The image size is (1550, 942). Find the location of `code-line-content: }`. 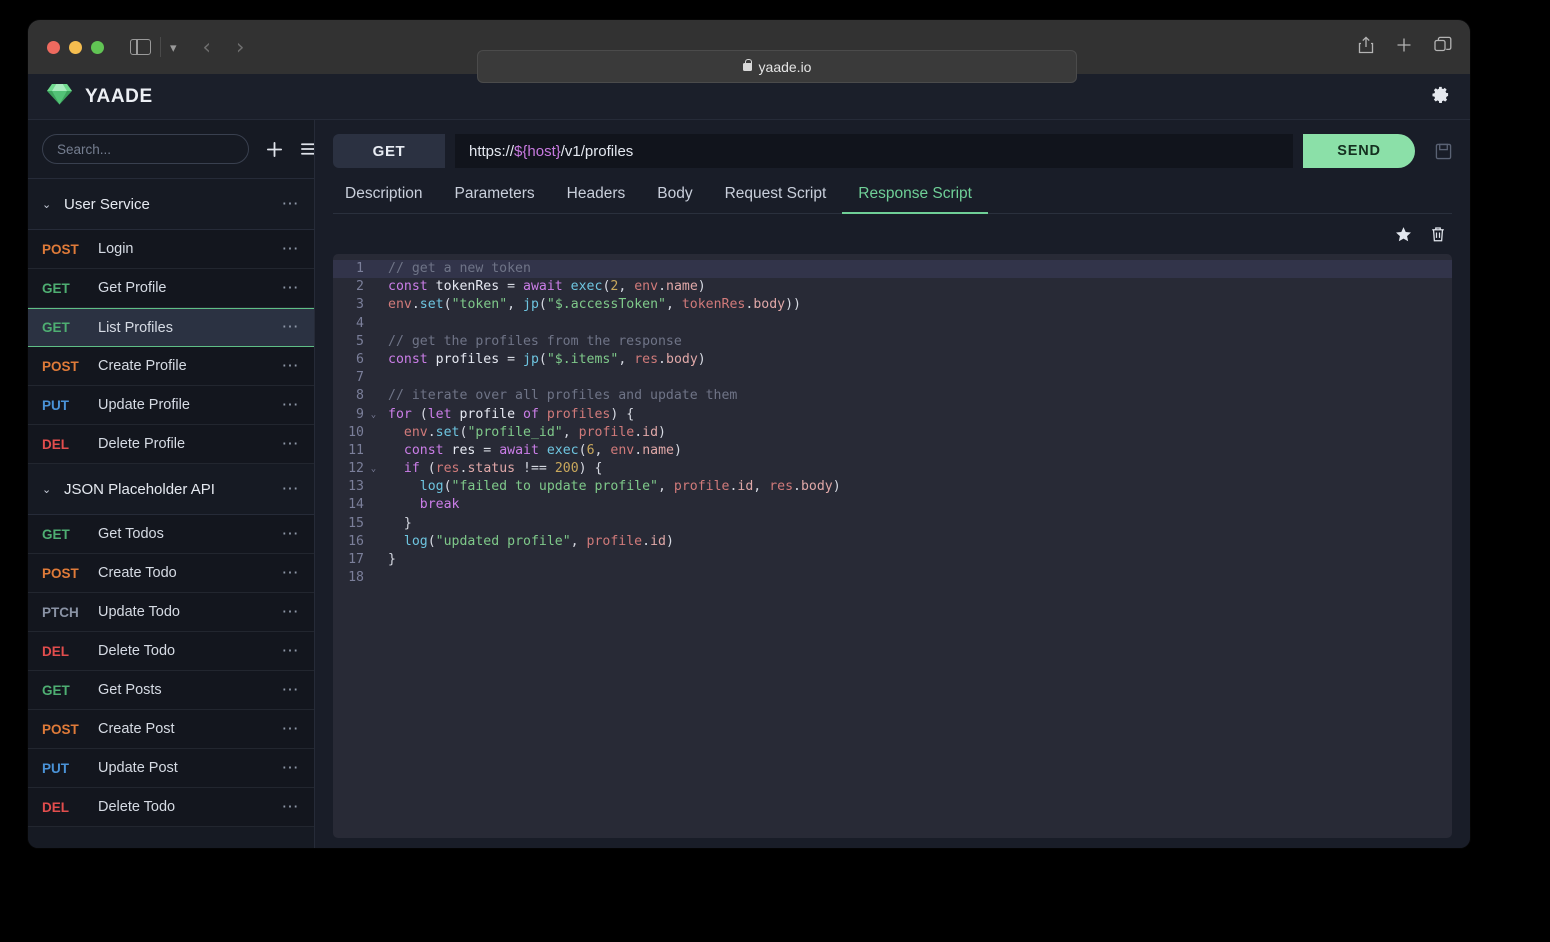

code-line-content: } is located at coordinates (388, 560).